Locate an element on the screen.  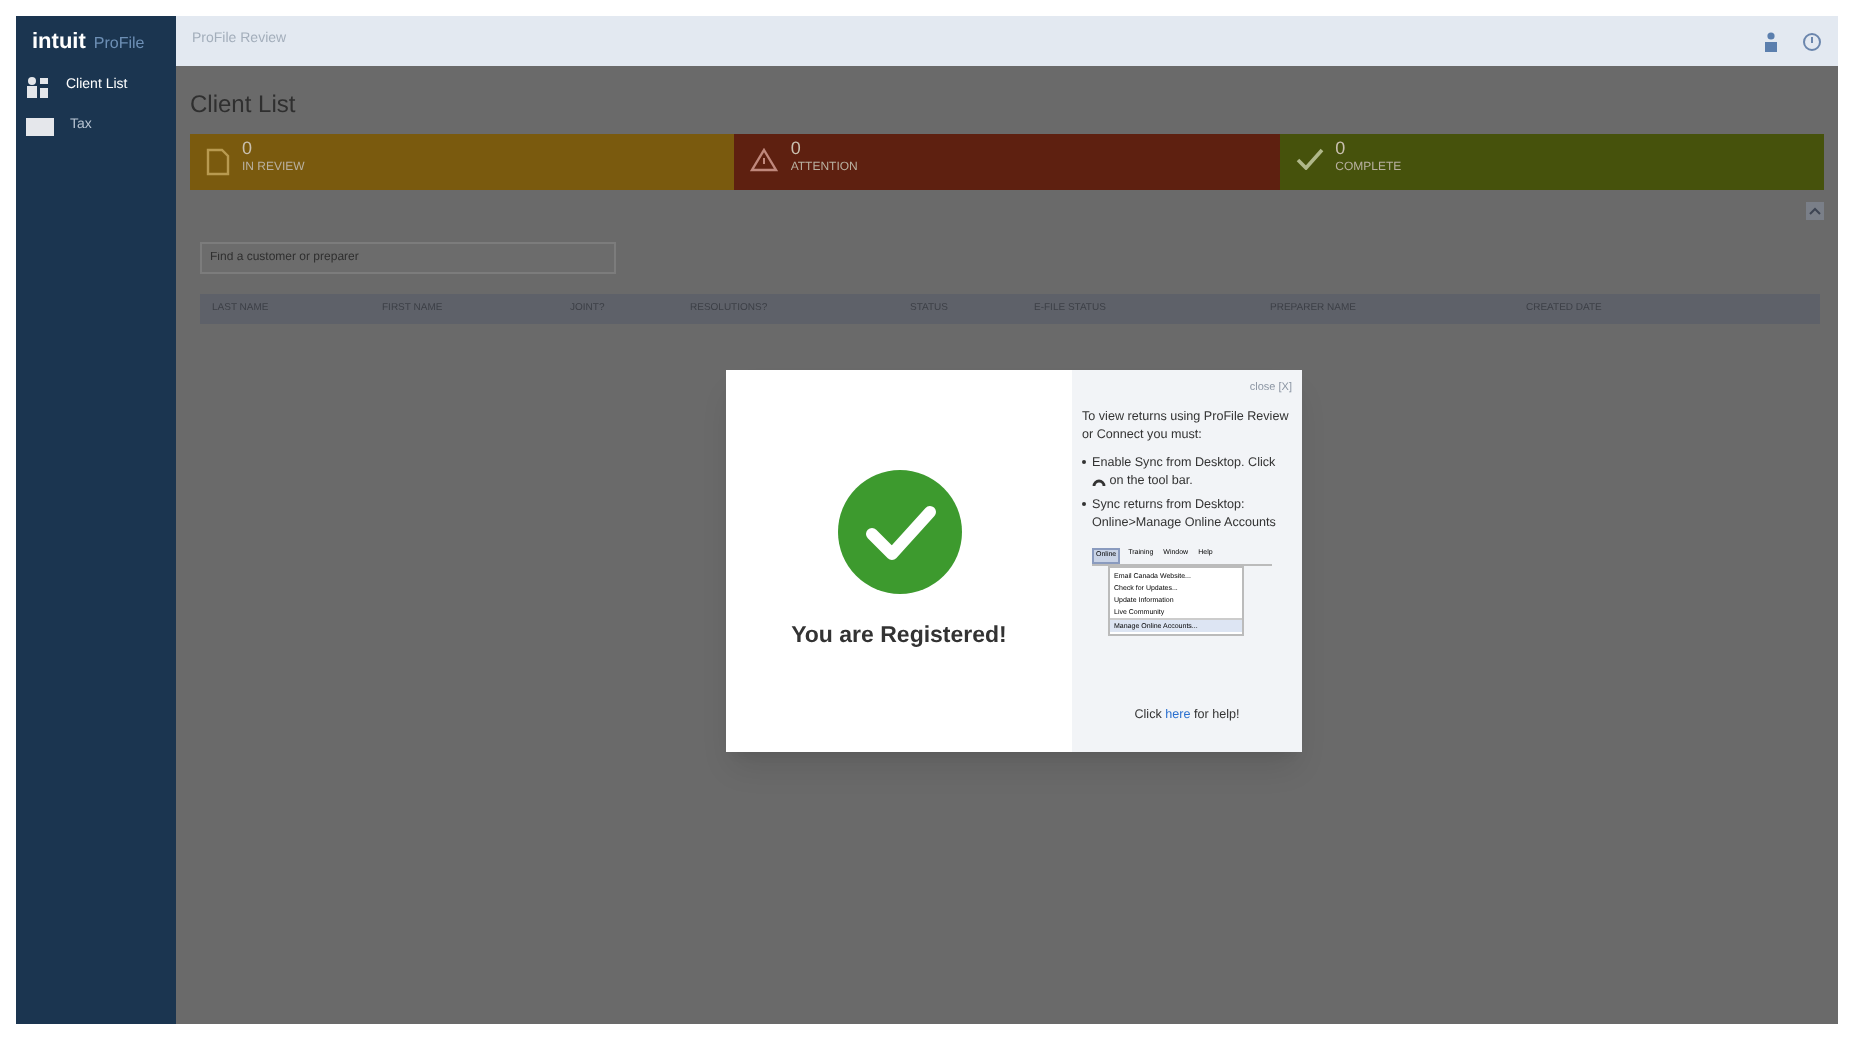
sync-icon is located at coordinates (1099, 481).